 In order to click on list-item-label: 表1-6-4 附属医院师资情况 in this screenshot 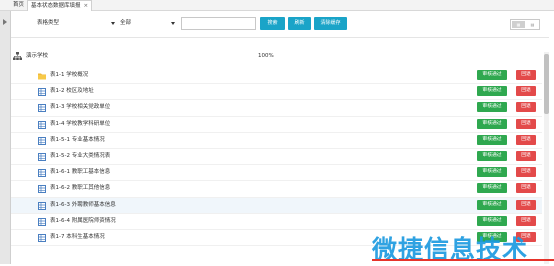, I will do `click(83, 220)`.